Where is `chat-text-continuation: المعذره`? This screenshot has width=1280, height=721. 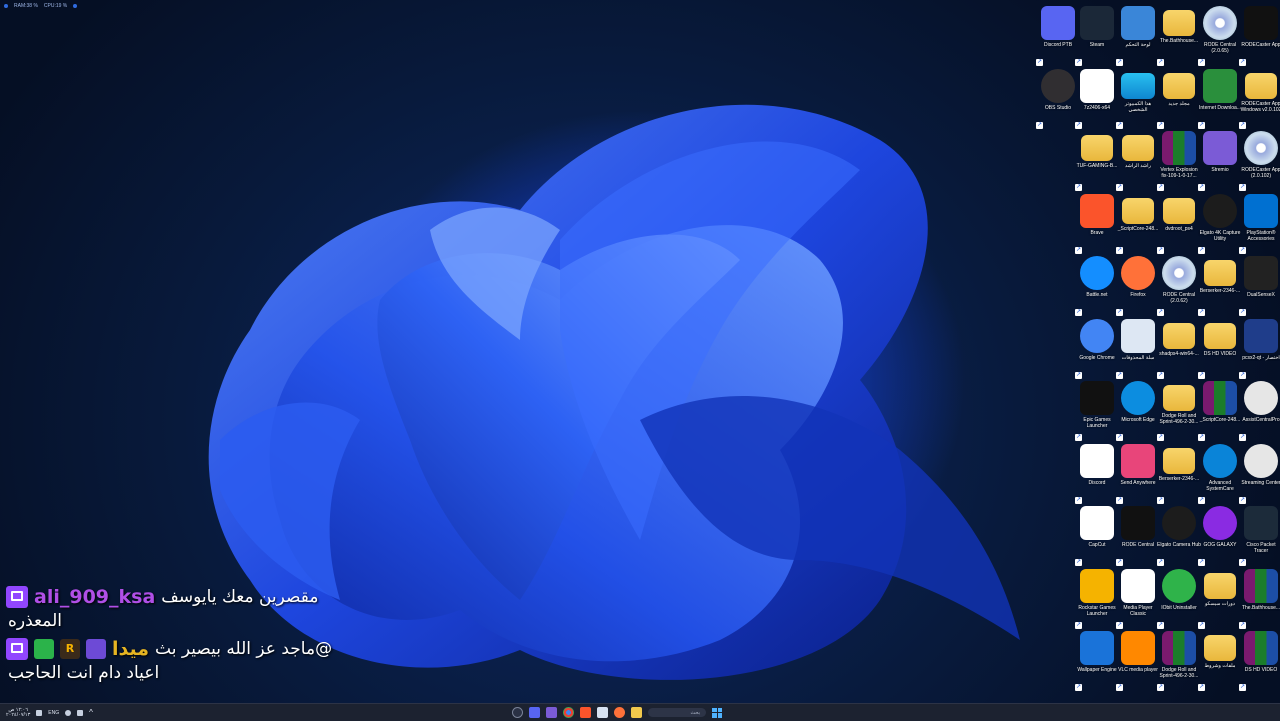
chat-text-continuation: المعذره is located at coordinates (35, 621).